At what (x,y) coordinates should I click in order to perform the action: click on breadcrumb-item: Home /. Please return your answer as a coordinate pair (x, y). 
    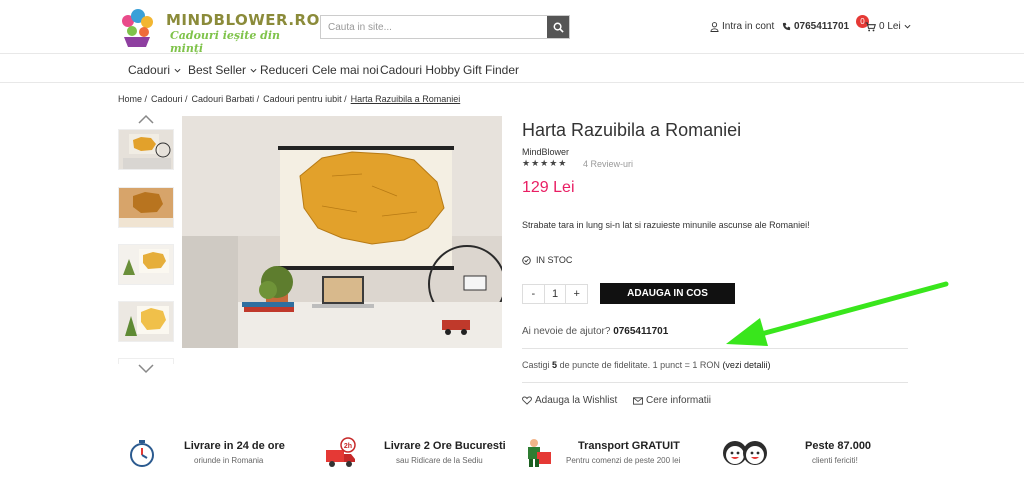
    Looking at the image, I should click on (132, 99).